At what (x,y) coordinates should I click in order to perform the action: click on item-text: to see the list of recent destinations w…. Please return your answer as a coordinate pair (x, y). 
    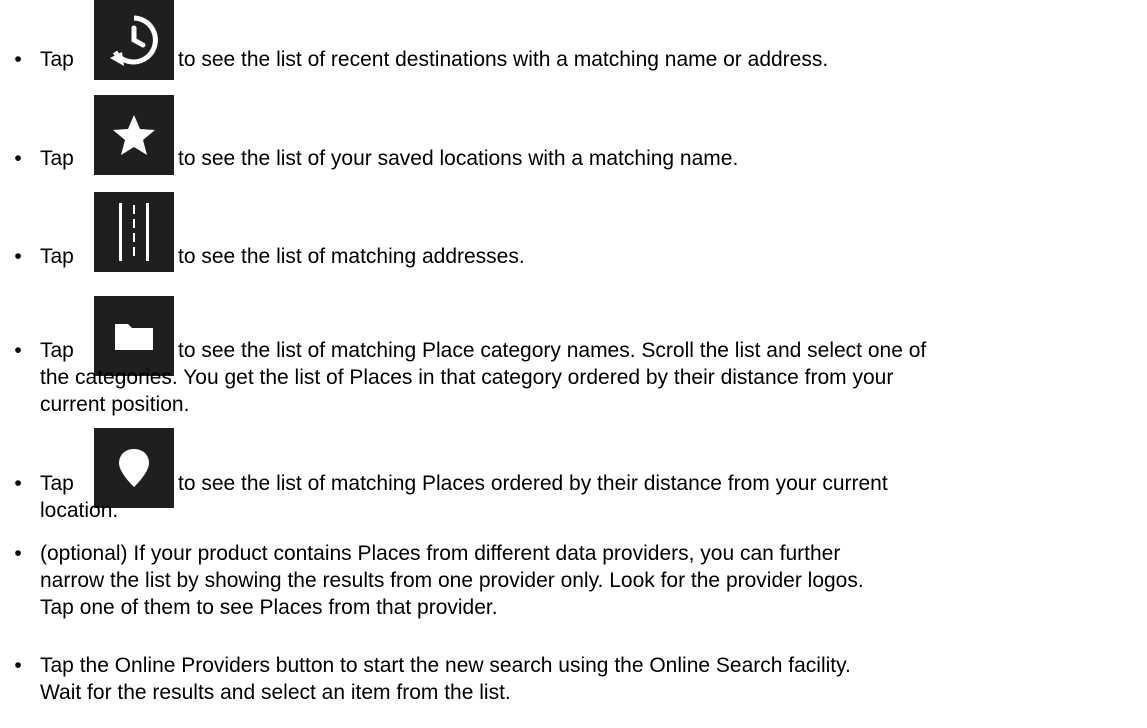
    Looking at the image, I should click on (503, 59).